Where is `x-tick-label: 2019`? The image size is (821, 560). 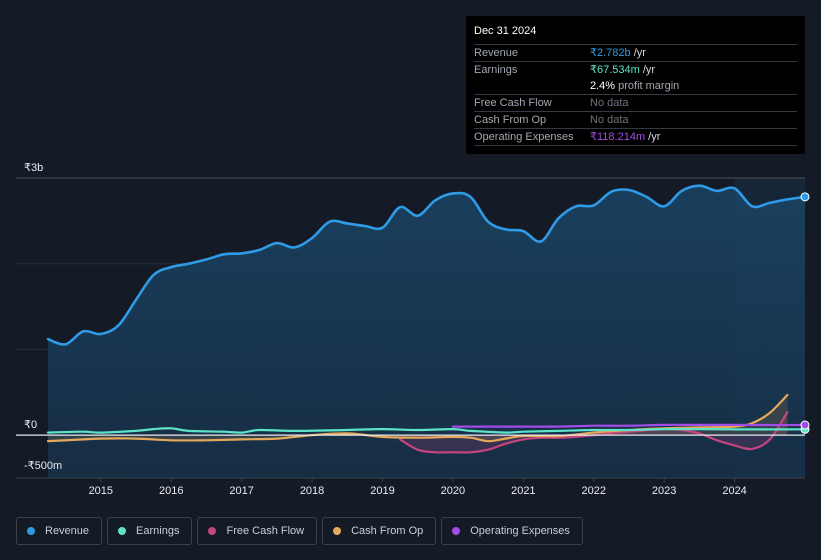
x-tick-label: 2019 is located at coordinates (382, 491).